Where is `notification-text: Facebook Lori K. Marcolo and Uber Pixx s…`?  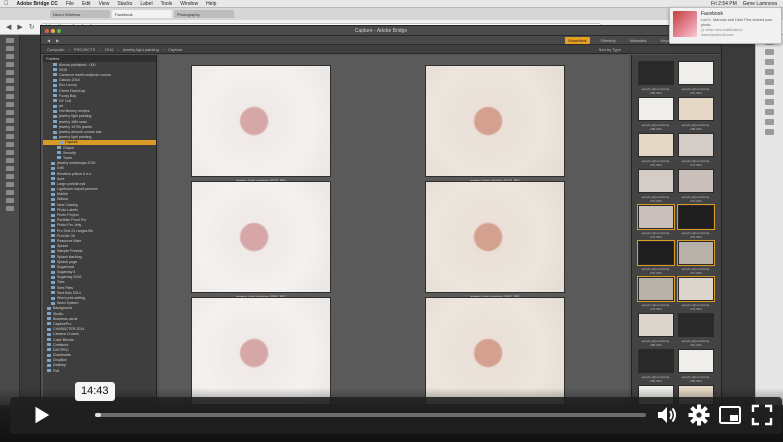 notification-text: Facebook Lori K. Marcolo and Uber Pixx s… is located at coordinates (739, 25).